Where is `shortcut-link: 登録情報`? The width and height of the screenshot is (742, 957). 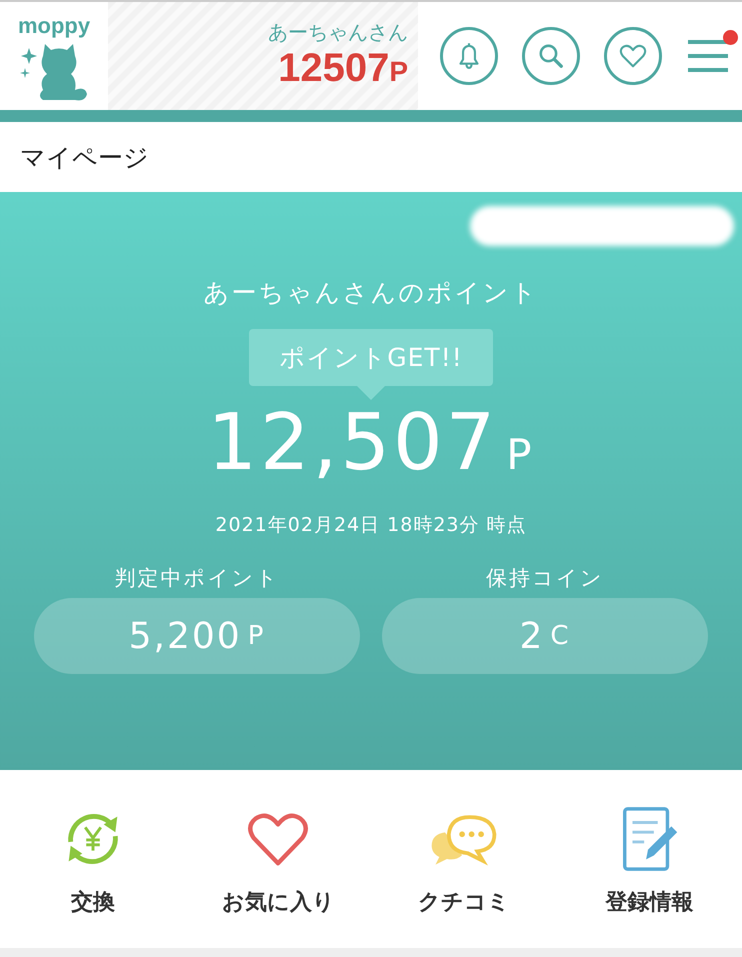 shortcut-link: 登録情報 is located at coordinates (649, 861).